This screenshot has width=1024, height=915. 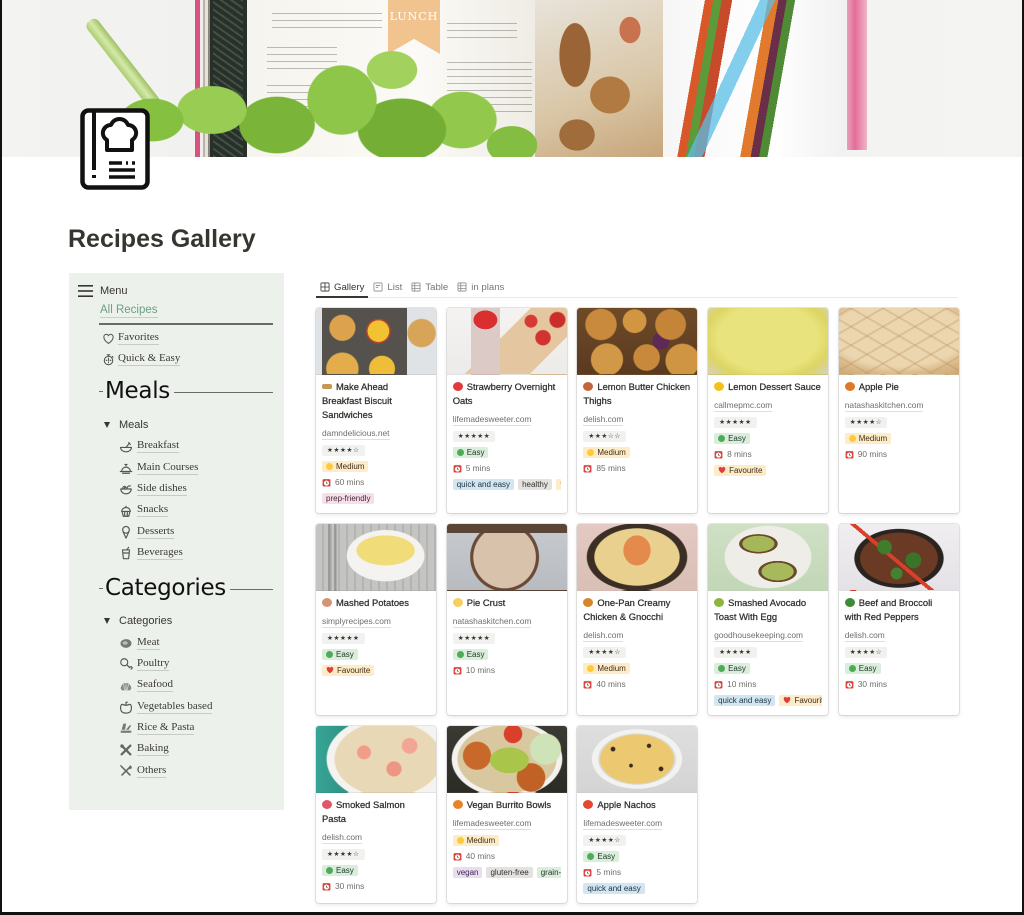 What do you see at coordinates (176, 425) in the screenshot?
I see `toggle-meals: Meals` at bounding box center [176, 425].